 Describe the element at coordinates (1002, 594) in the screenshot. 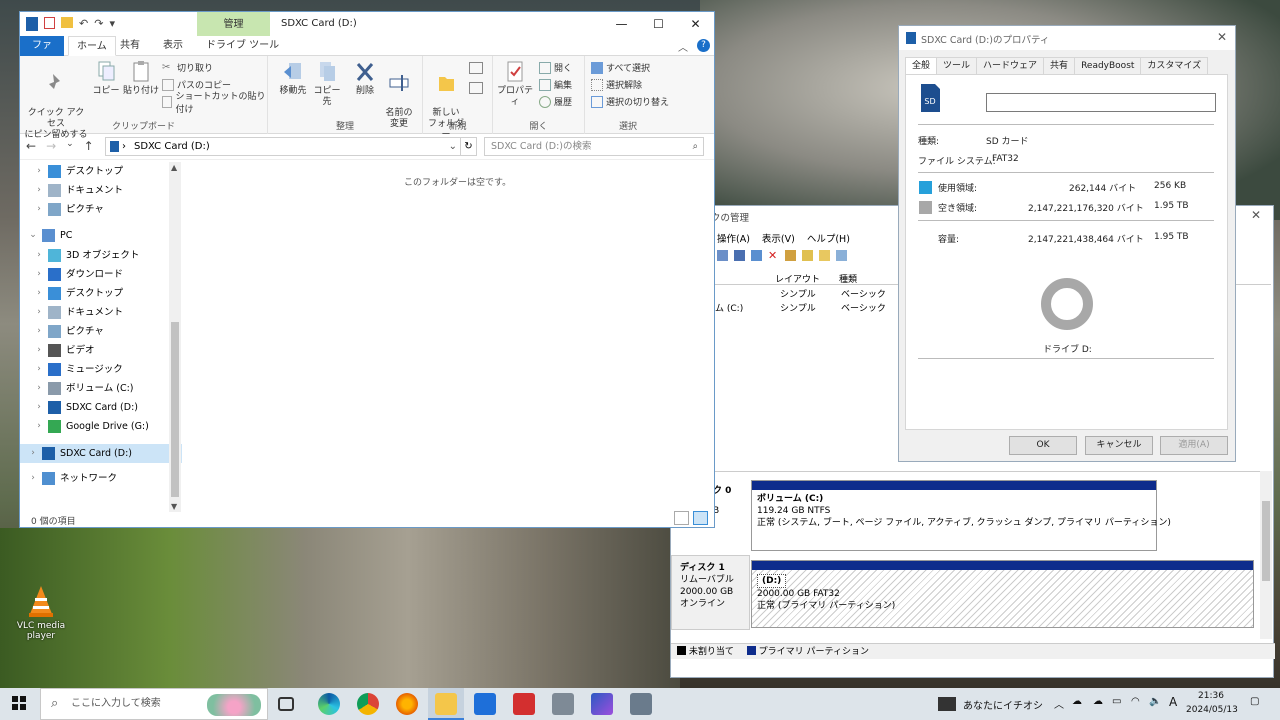

I see `volume-d-box: (D:) 2000.00 GB FAT32 正常 (プライマリ パーティション)` at that location.